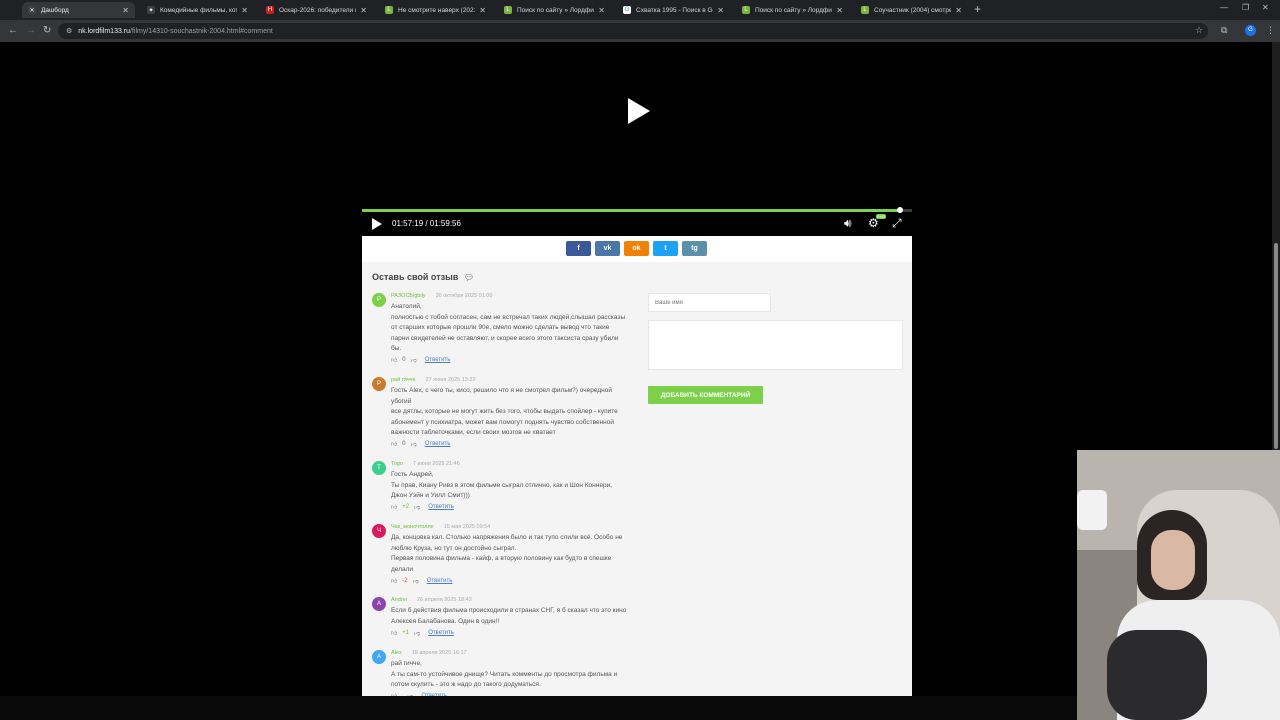  Describe the element at coordinates (436, 464) in the screenshot. I see `comment-date: 7 июня 2025 21:46` at that location.